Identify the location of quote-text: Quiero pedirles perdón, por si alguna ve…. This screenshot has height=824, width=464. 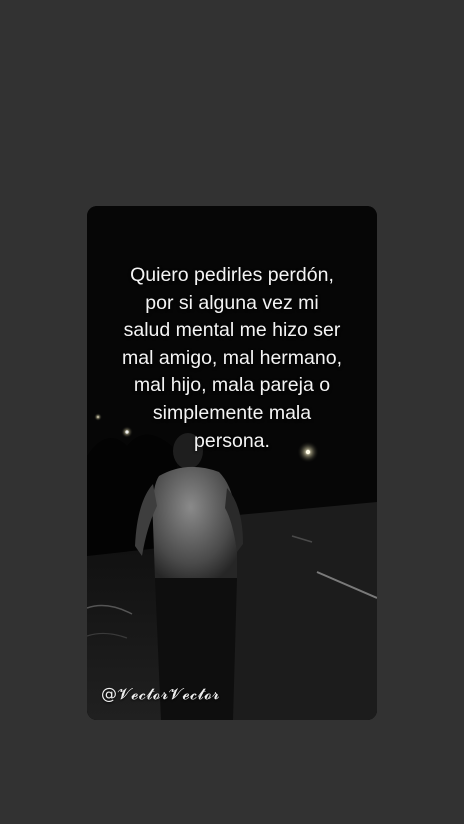
(231, 358).